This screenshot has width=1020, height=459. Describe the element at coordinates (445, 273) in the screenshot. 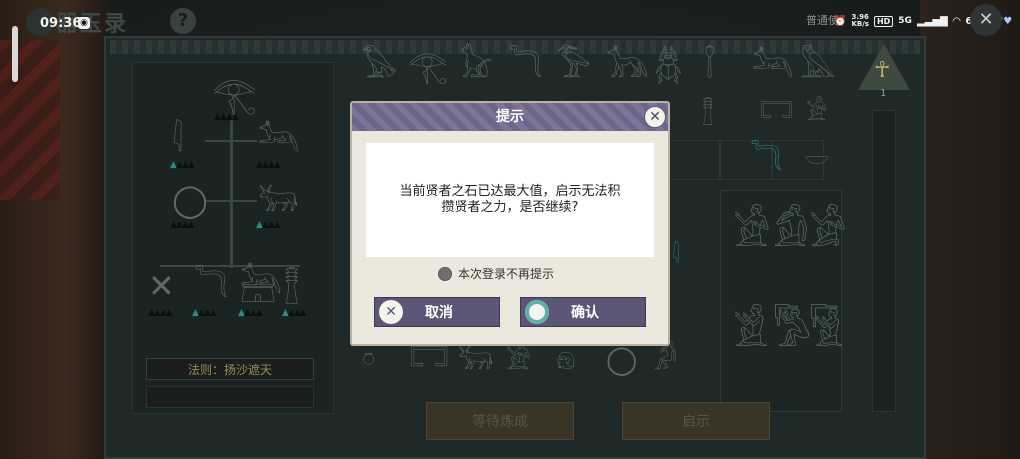

I see `dont-show-again-checkbox` at that location.